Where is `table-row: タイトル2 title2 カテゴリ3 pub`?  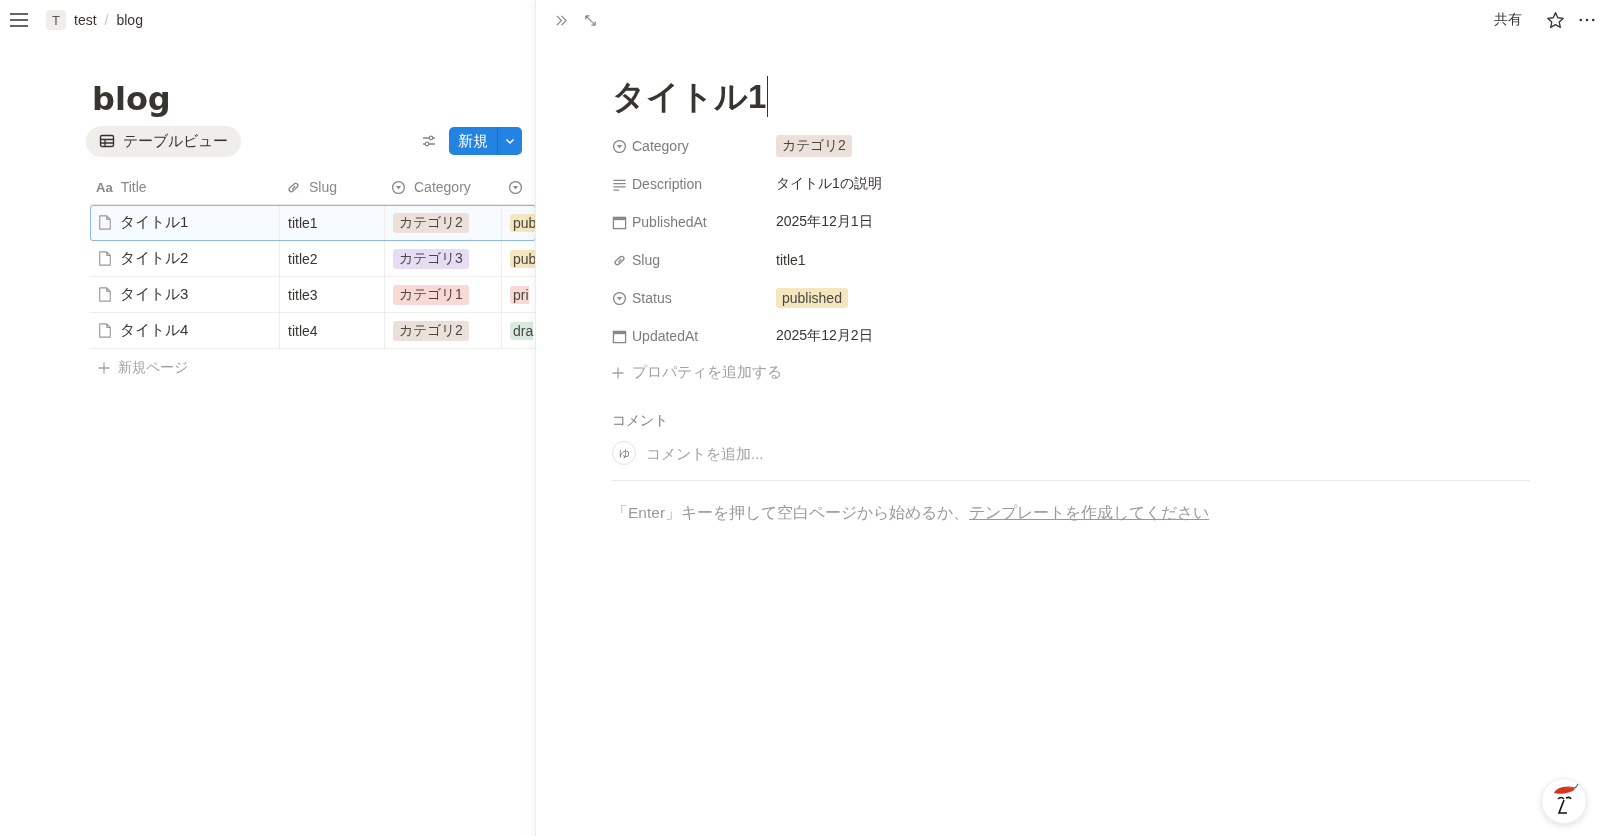 table-row: タイトル2 title2 カテゴリ3 pub is located at coordinates (313, 259).